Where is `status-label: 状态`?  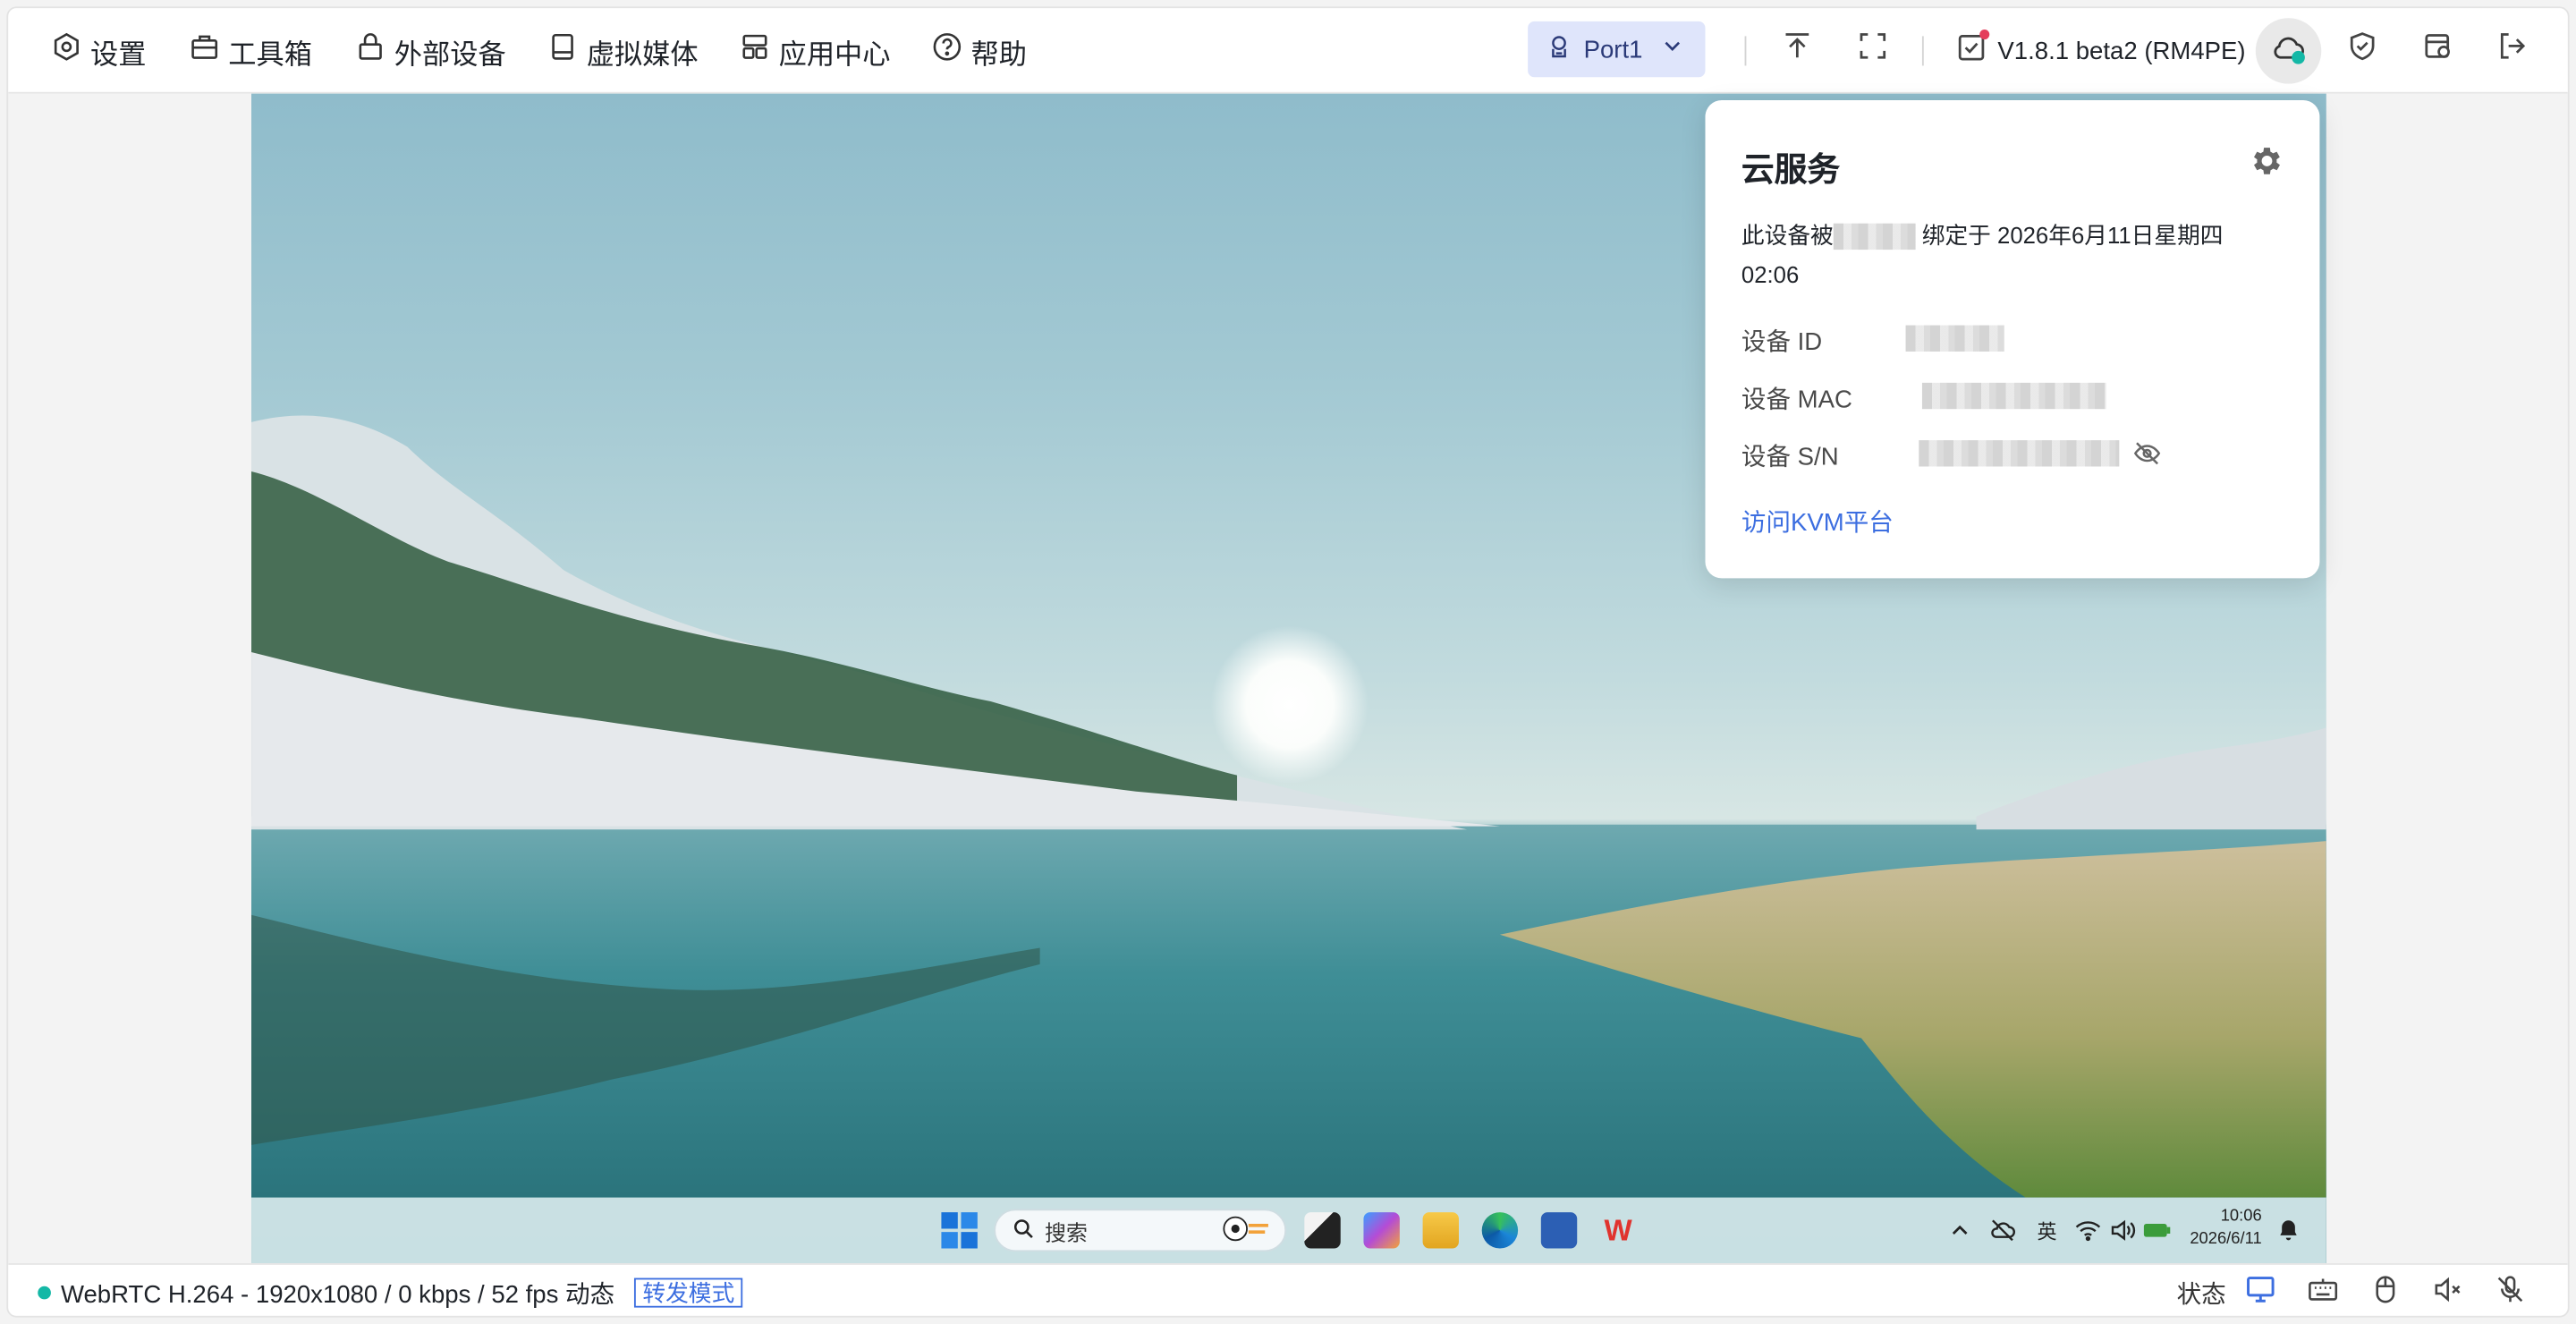 status-label: 状态 is located at coordinates (2201, 1294).